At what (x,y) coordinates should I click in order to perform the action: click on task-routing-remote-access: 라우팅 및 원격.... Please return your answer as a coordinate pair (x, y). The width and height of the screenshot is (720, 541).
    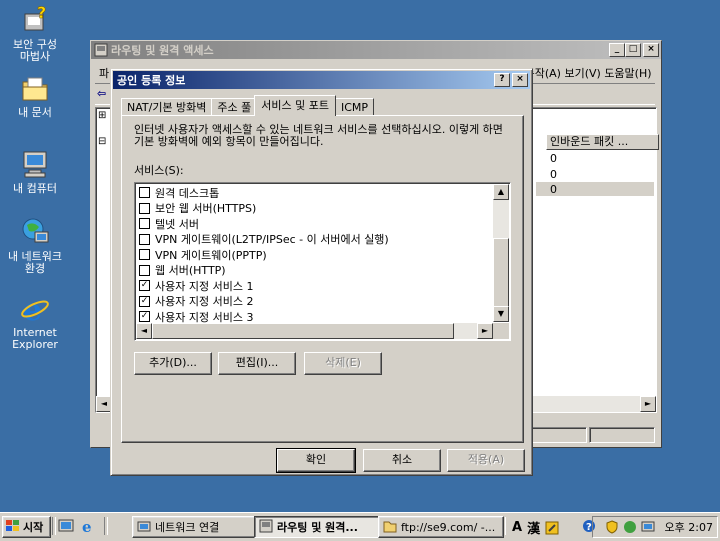
    Looking at the image, I should click on (318, 527).